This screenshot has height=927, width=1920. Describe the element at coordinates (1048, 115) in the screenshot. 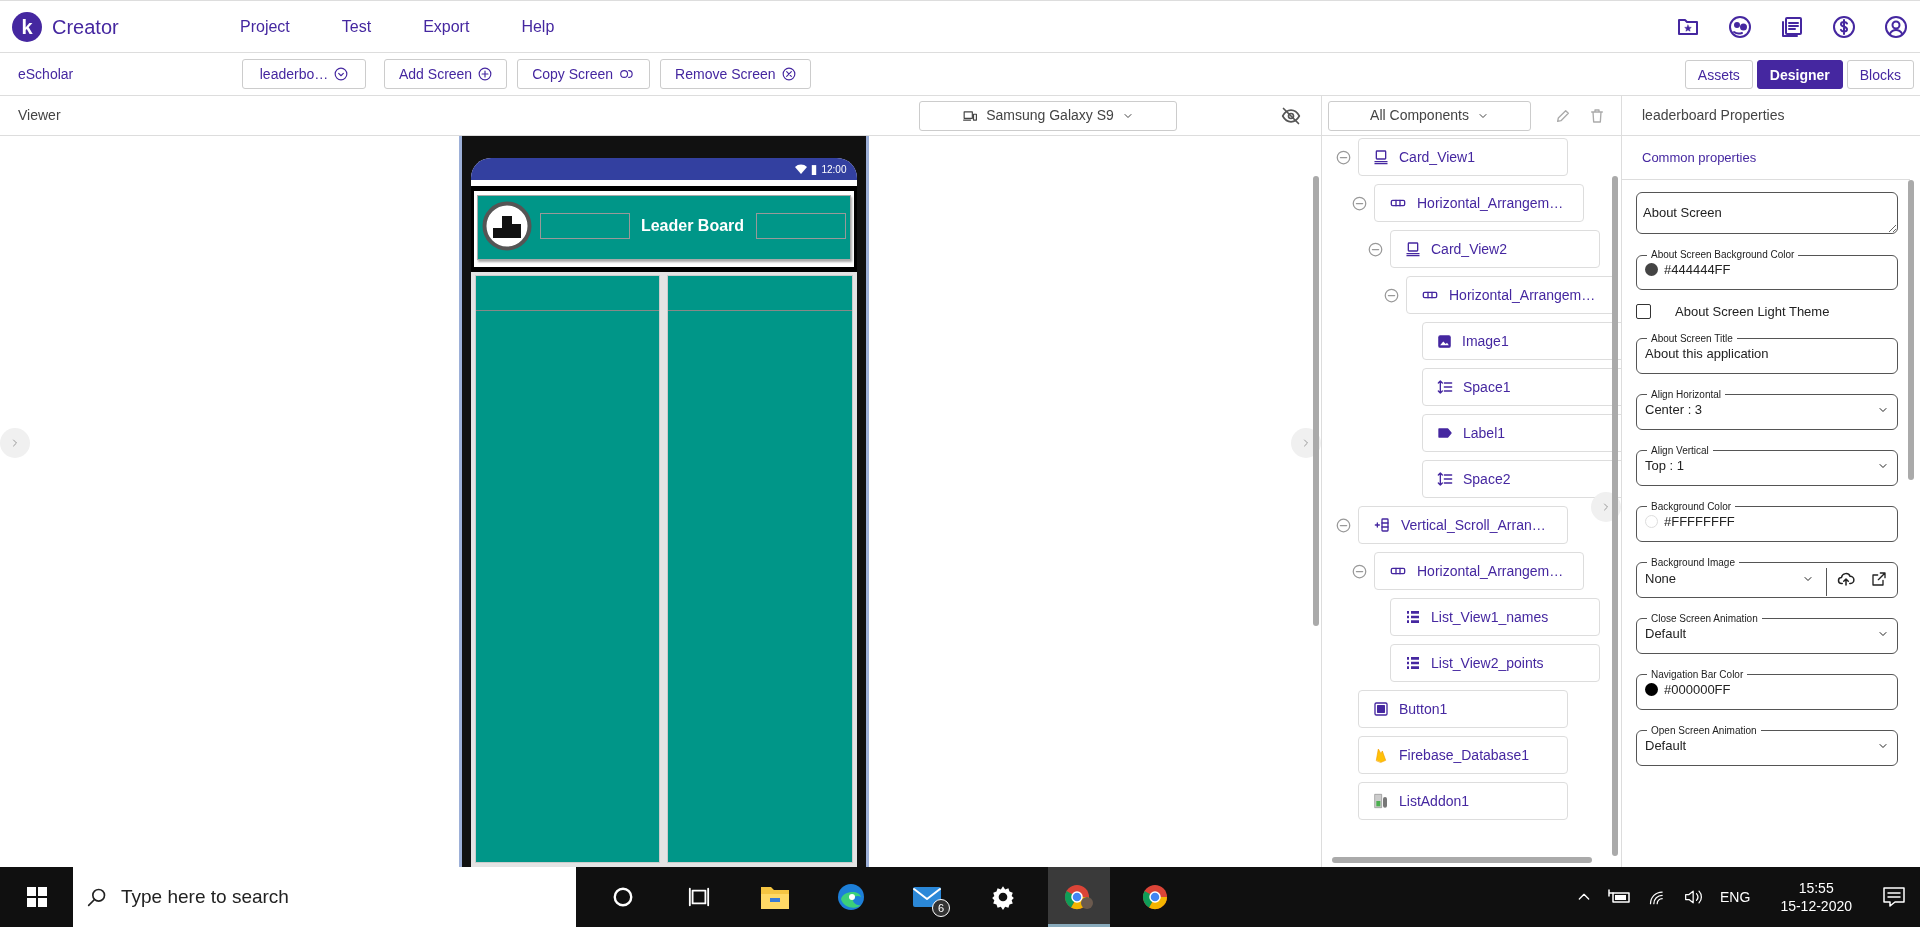

I see `device-dropdown: Samsung Galaxy S9` at that location.